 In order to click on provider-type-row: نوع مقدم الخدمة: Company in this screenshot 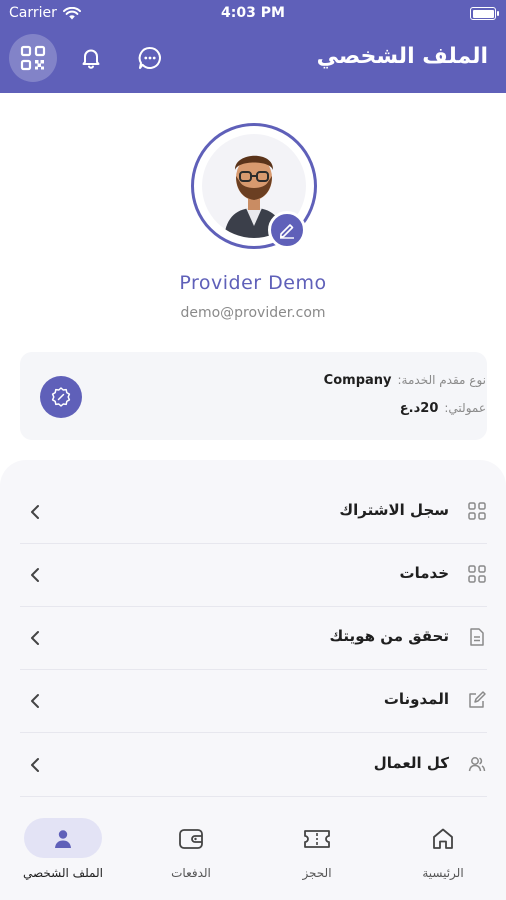, I will do `click(405, 380)`.